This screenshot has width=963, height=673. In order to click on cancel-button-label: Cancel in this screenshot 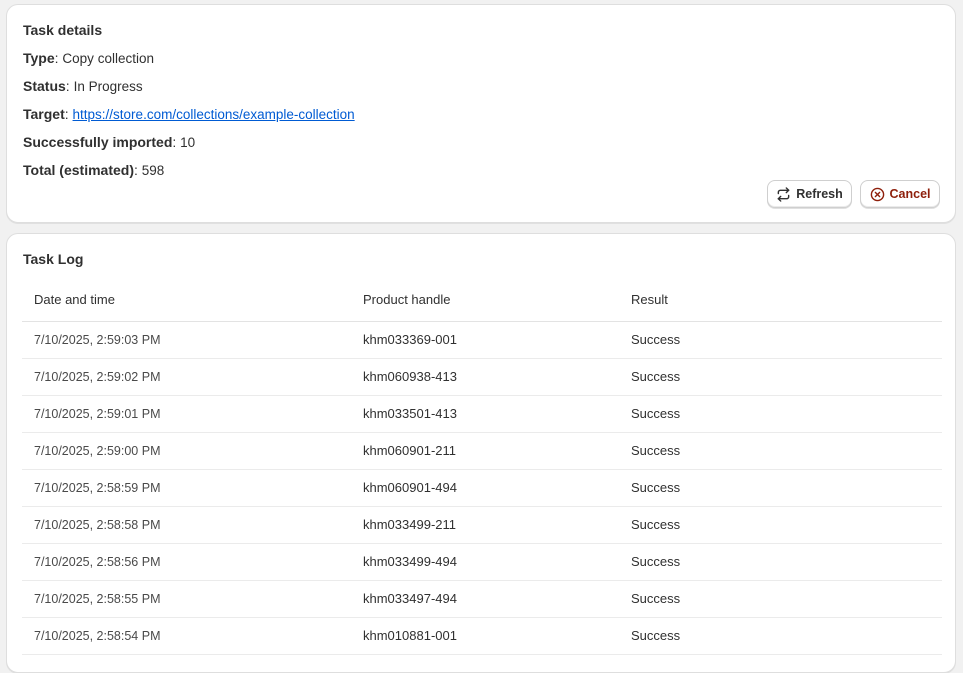, I will do `click(910, 194)`.